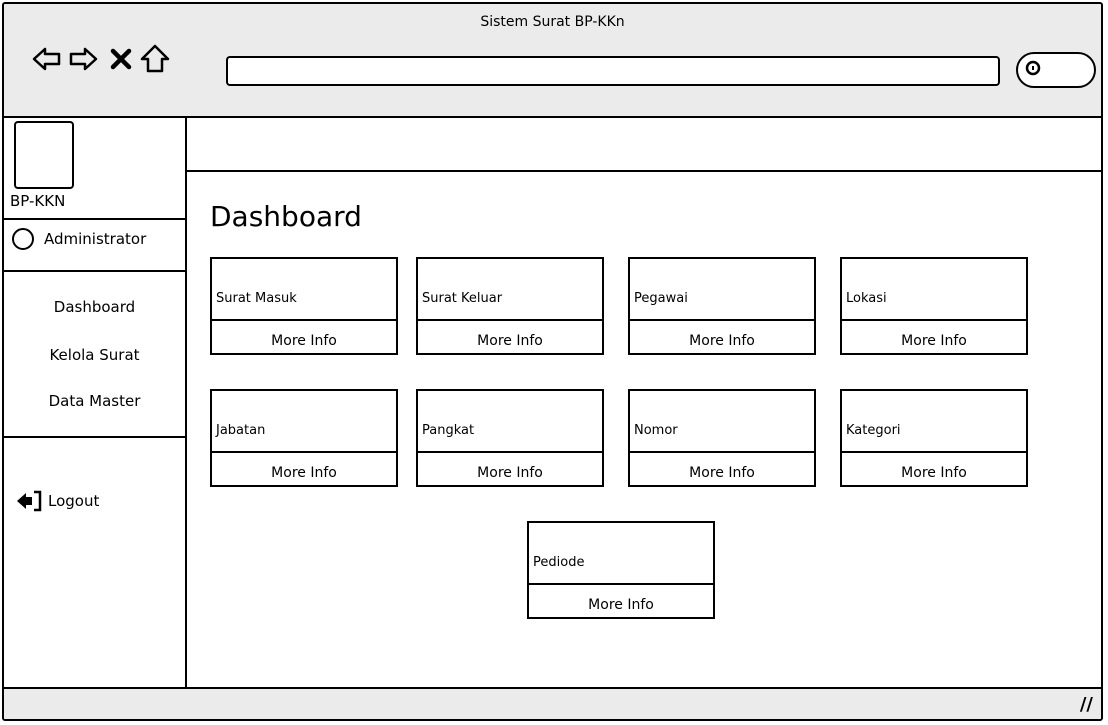 Image resolution: width=1108 pixels, height=725 pixels. I want to click on user-info: Administrator, so click(79, 239).